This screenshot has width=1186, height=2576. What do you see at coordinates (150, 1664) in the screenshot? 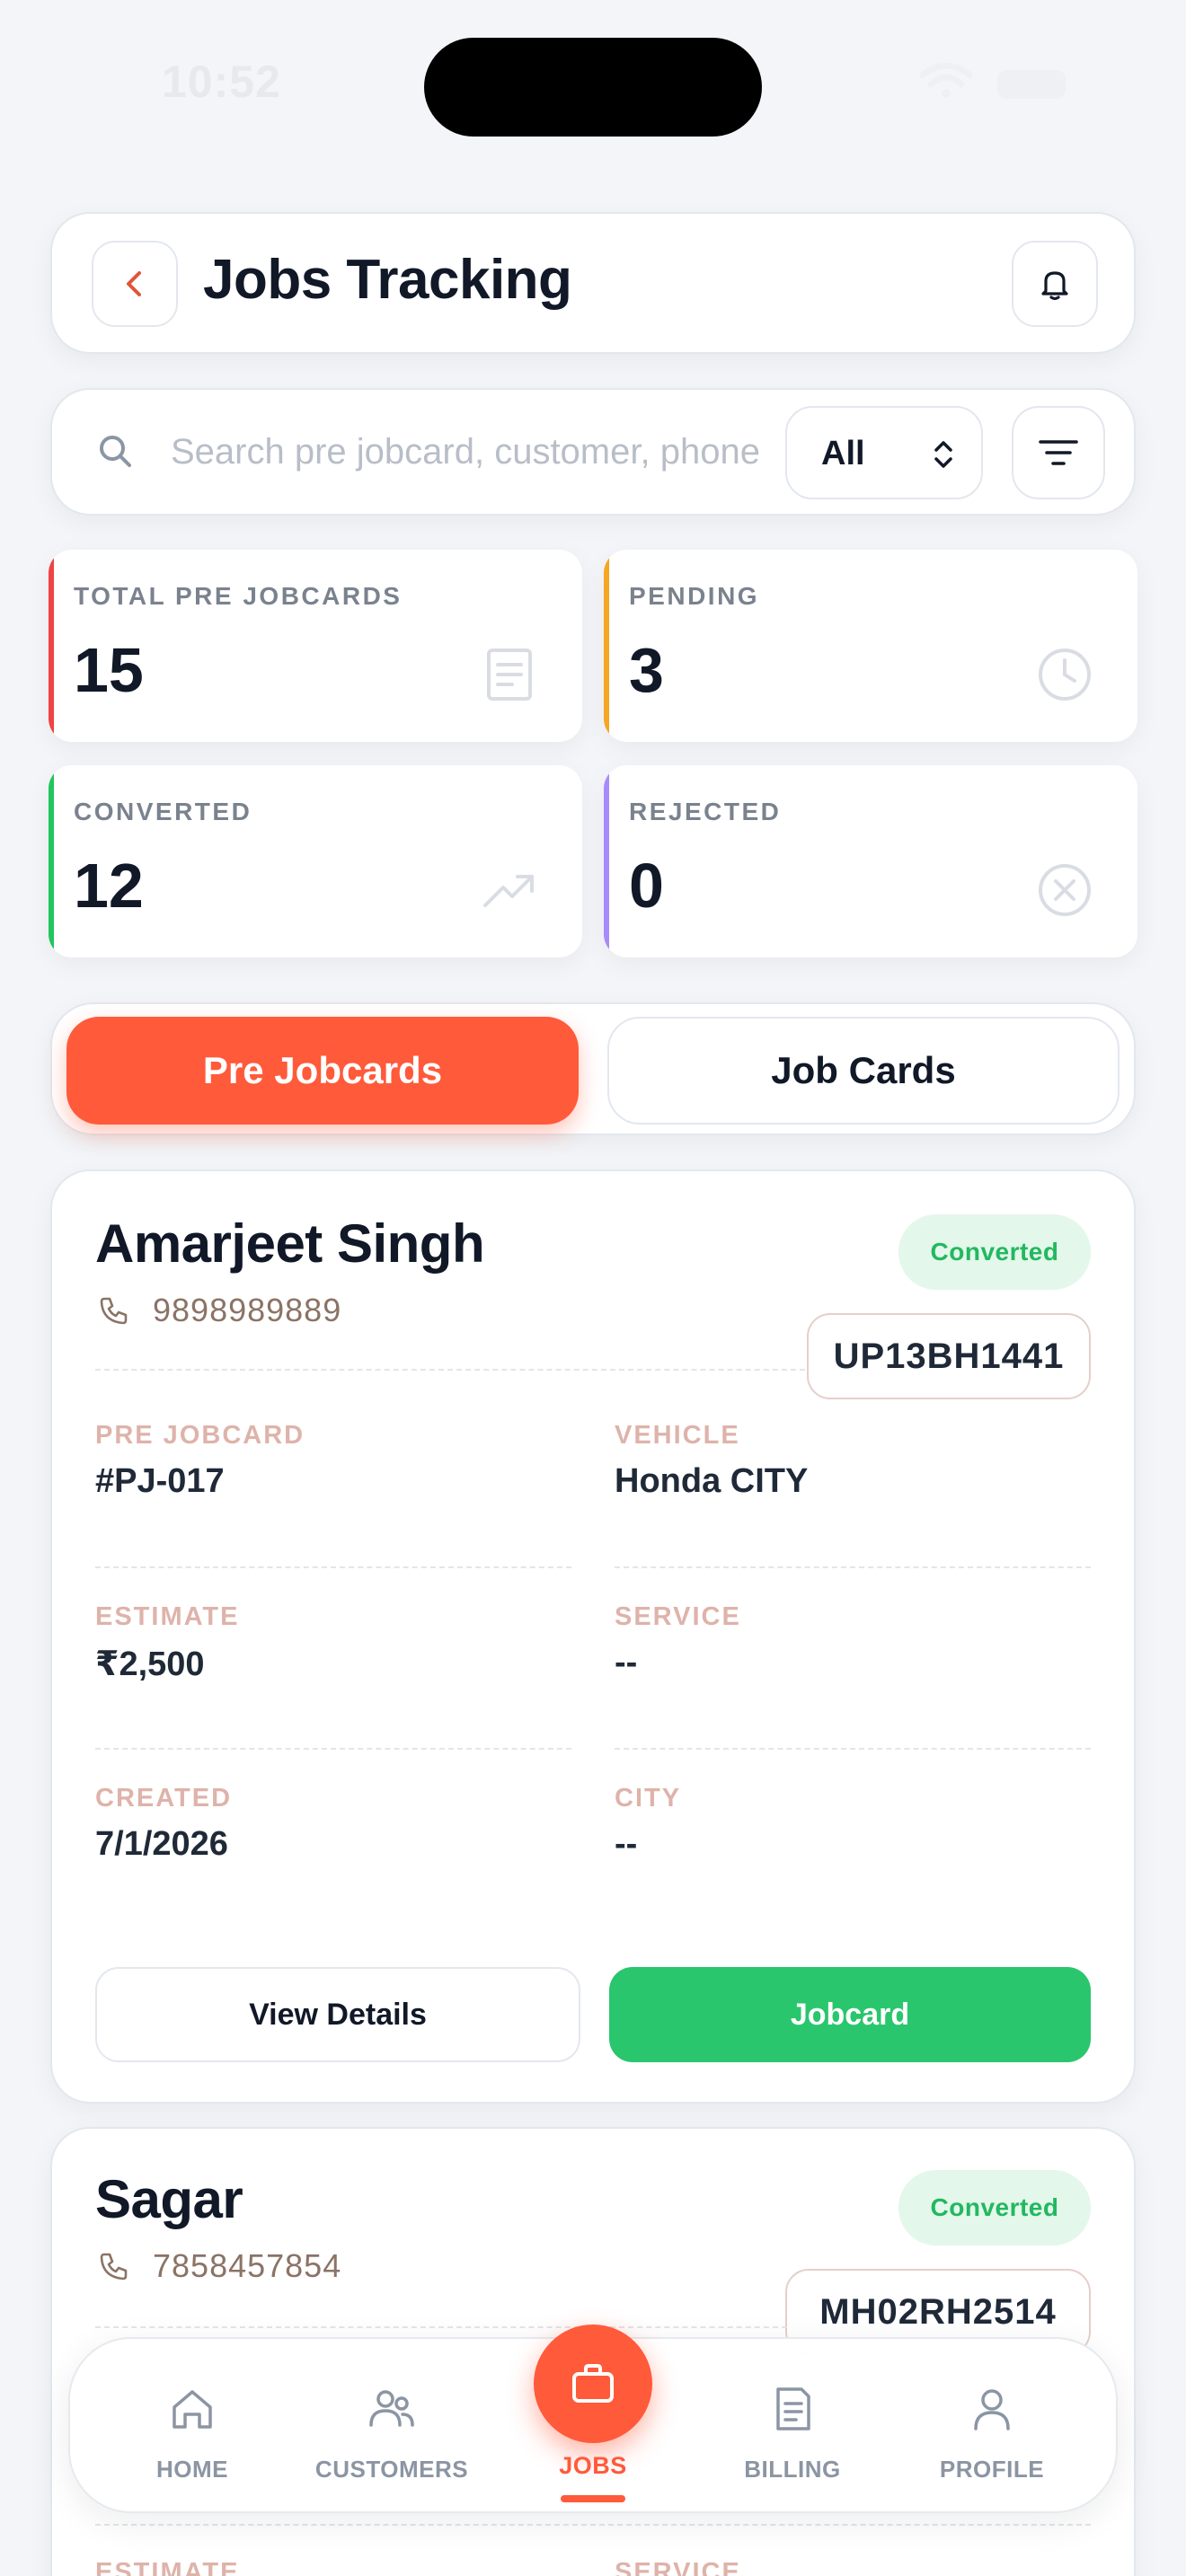
I see `estimate-value: ₹2,500` at bounding box center [150, 1664].